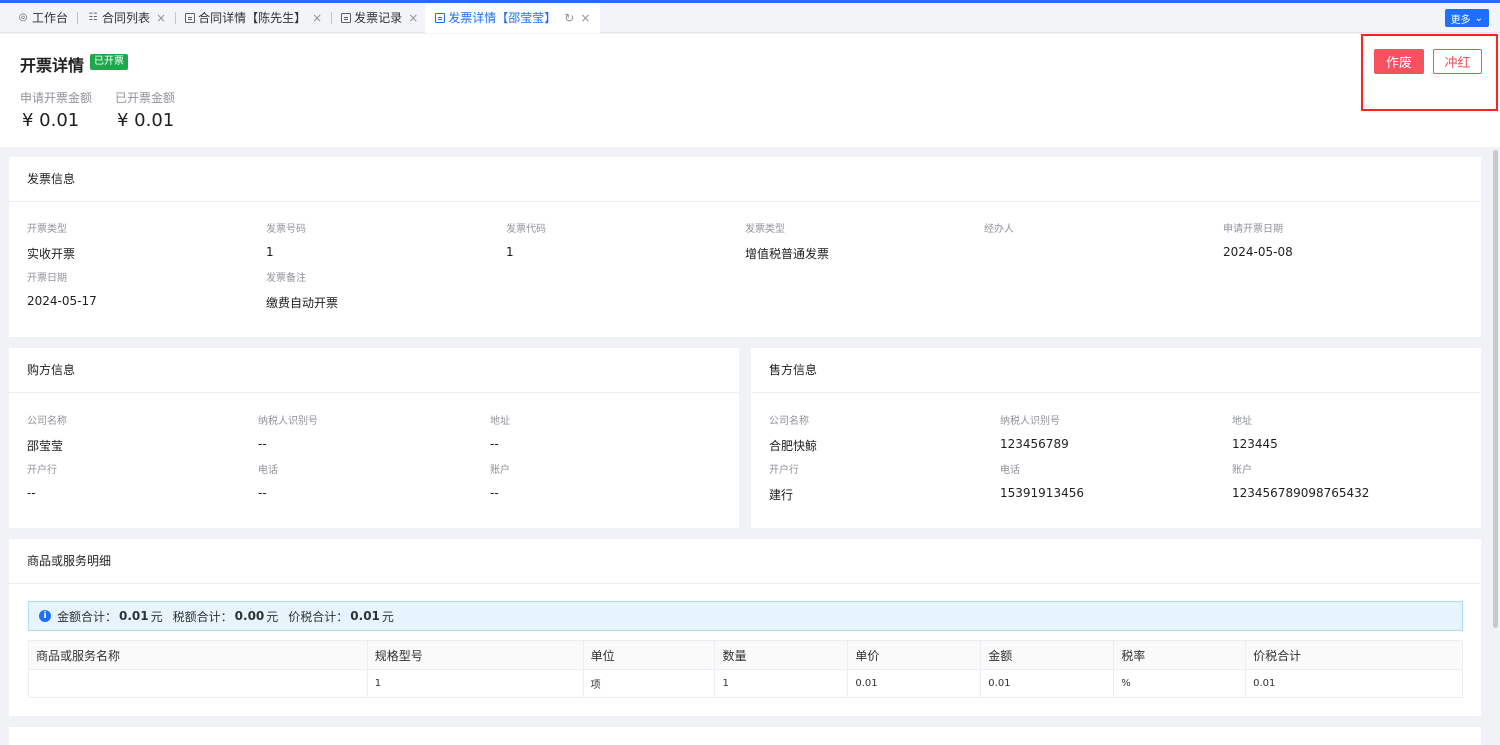 Image resolution: width=1500 pixels, height=745 pixels. I want to click on grand-total-label: 价税合计：, so click(318, 616).